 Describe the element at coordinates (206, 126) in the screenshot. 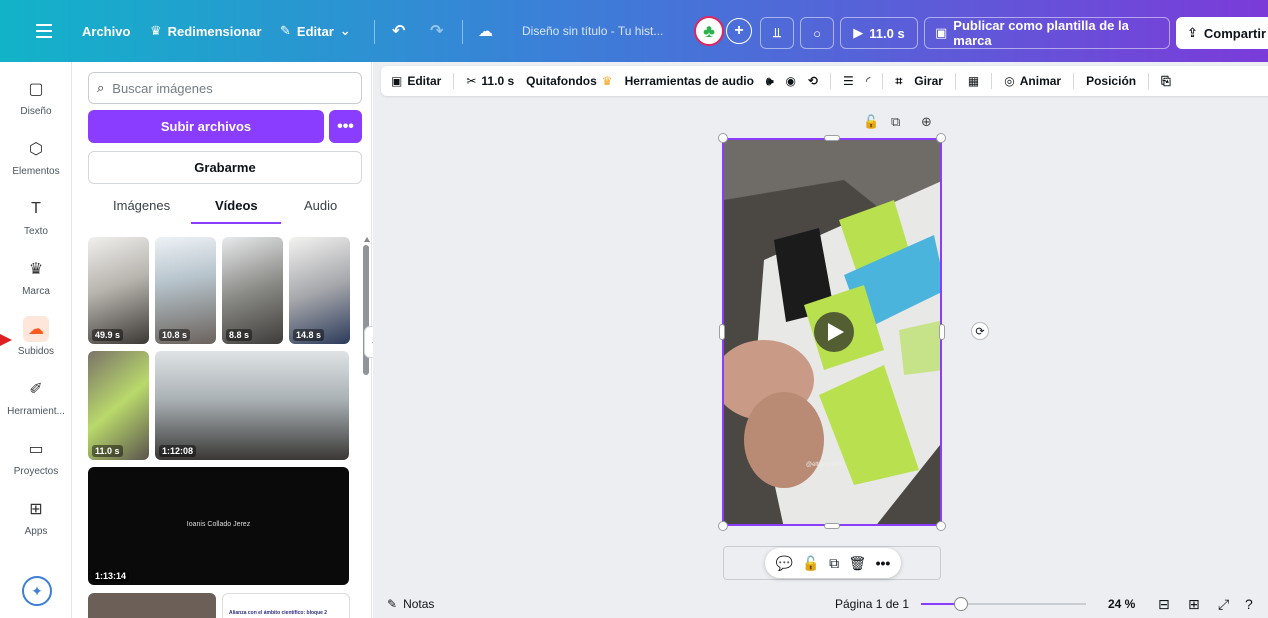

I see `upload-files-button: Subir archivos` at that location.